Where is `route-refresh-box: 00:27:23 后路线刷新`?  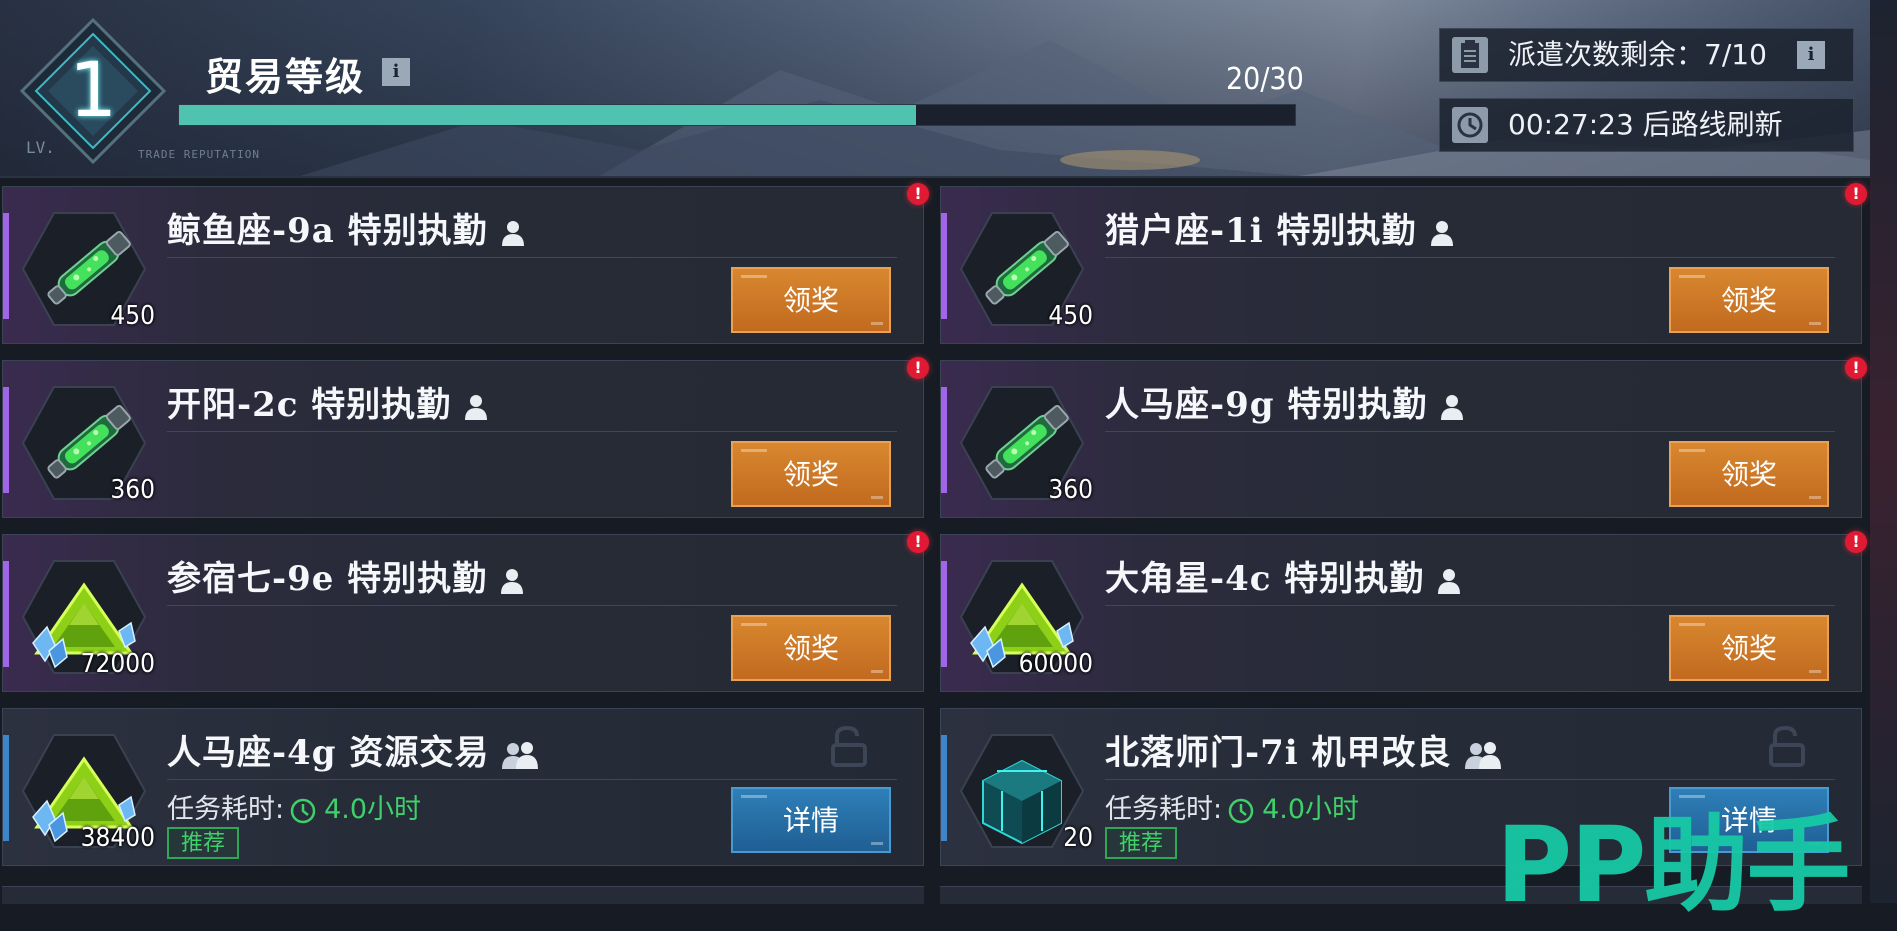 route-refresh-box: 00:27:23 后路线刷新 is located at coordinates (1646, 125).